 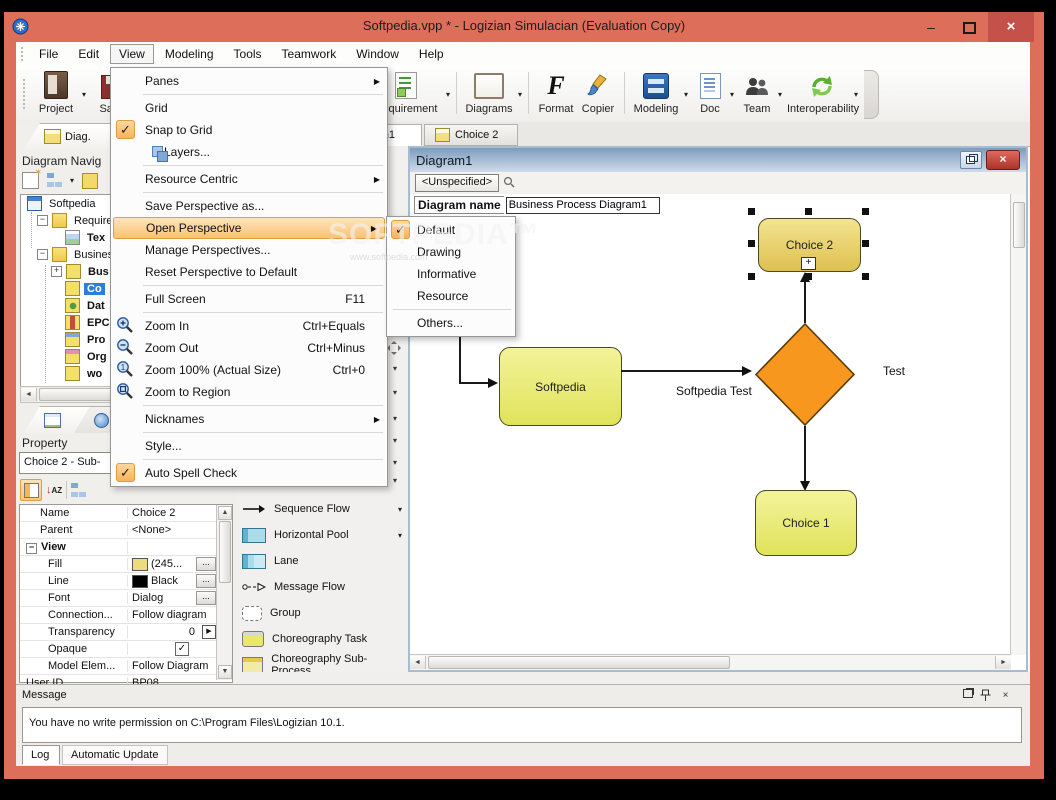 What do you see at coordinates (249, 473) in the screenshot?
I see `menu-item-auto-spell-check: ✓ Auto Spell Check` at bounding box center [249, 473].